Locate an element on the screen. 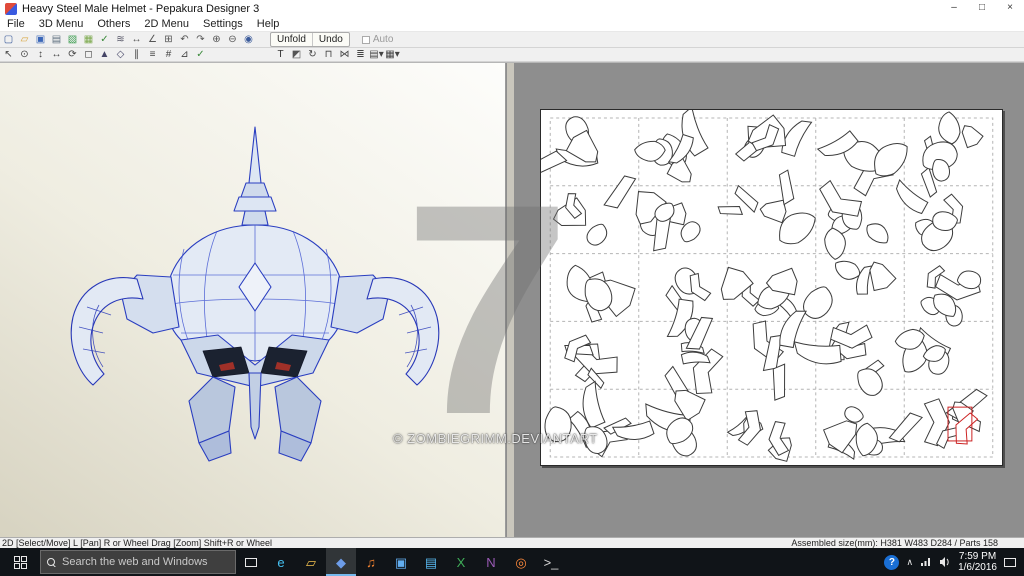 This screenshot has height=576, width=1024. taskbar-app-edge: e is located at coordinates (281, 562).